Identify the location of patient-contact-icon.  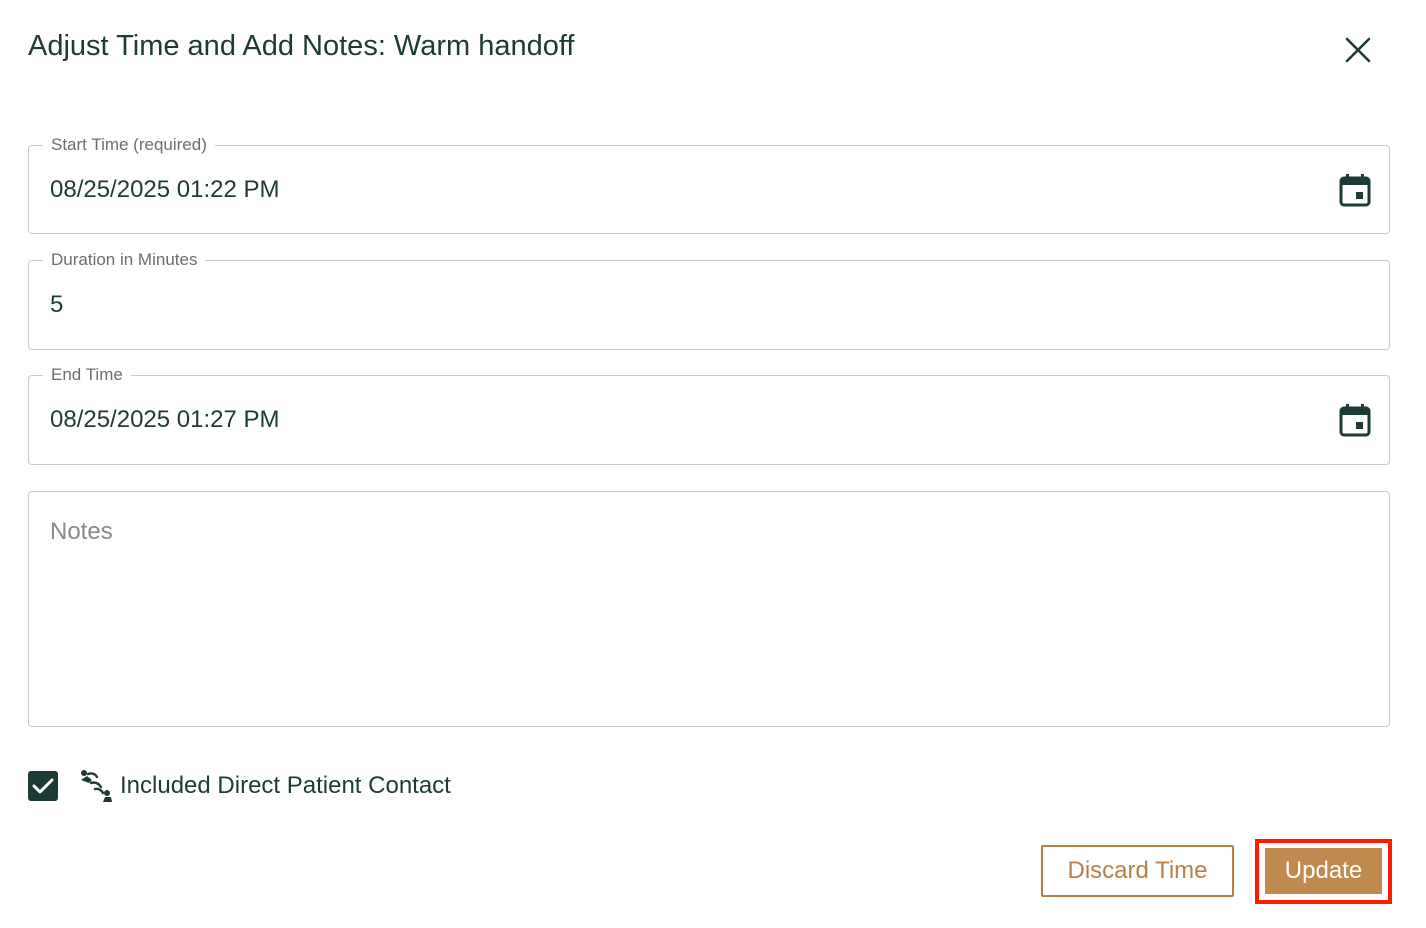
(96, 786).